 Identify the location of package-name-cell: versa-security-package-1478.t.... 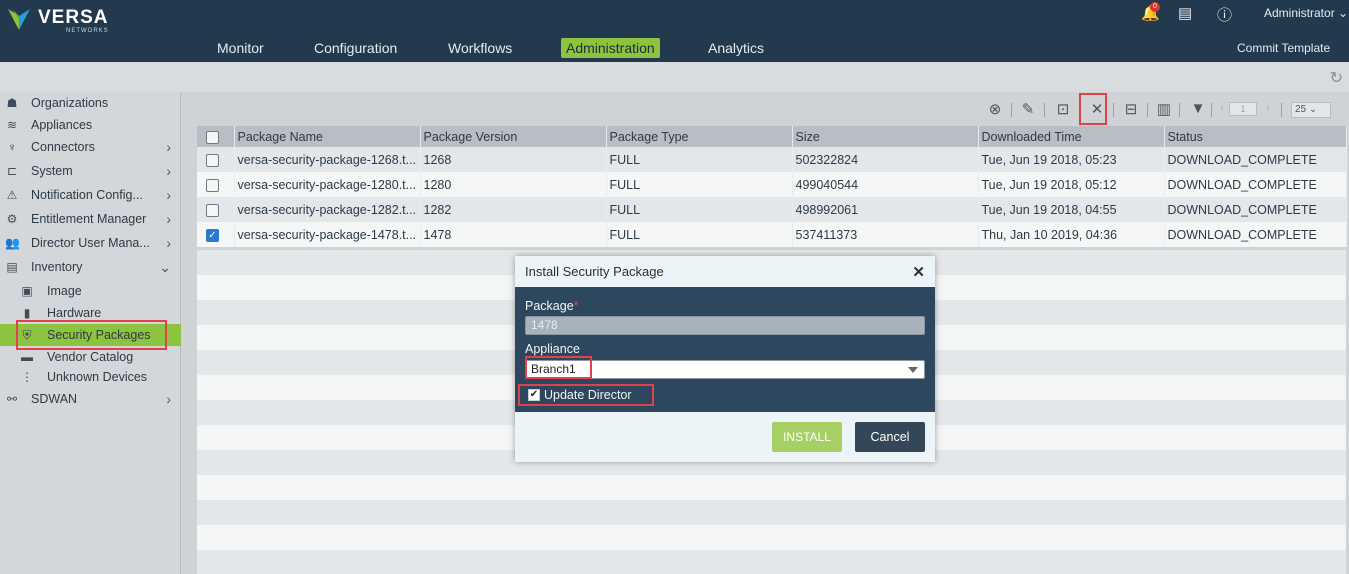
(327, 234).